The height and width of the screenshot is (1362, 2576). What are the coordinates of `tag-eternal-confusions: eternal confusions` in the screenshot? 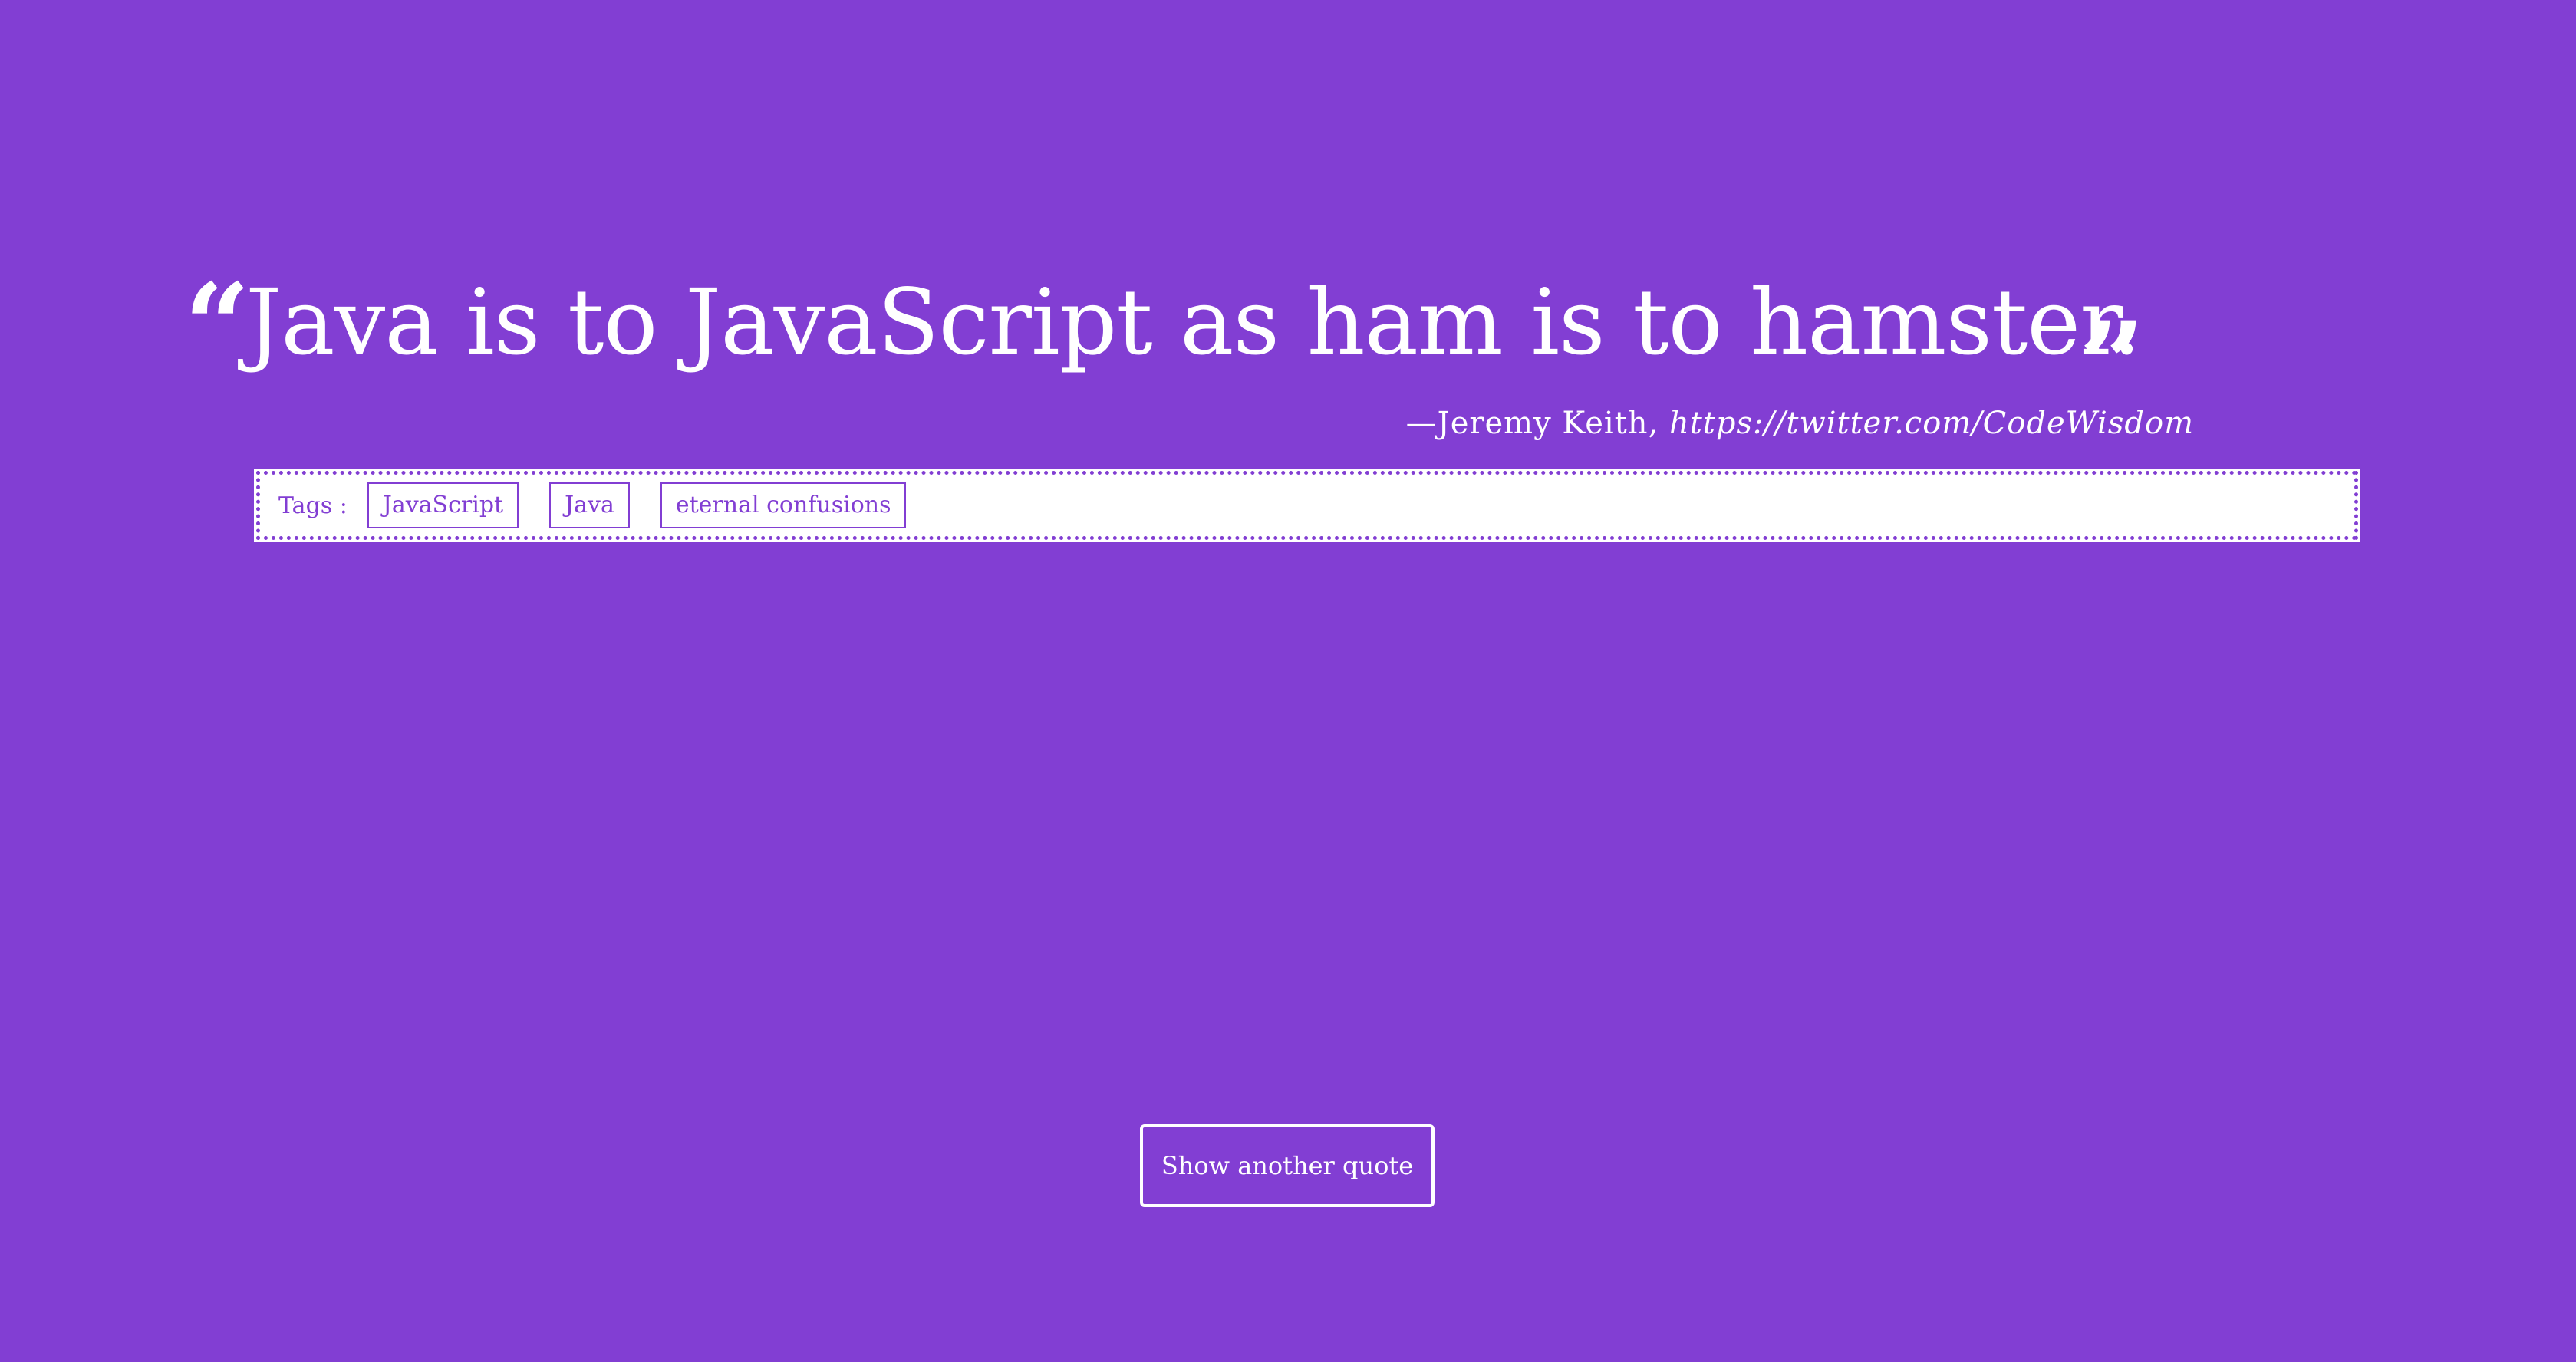 It's located at (783, 505).